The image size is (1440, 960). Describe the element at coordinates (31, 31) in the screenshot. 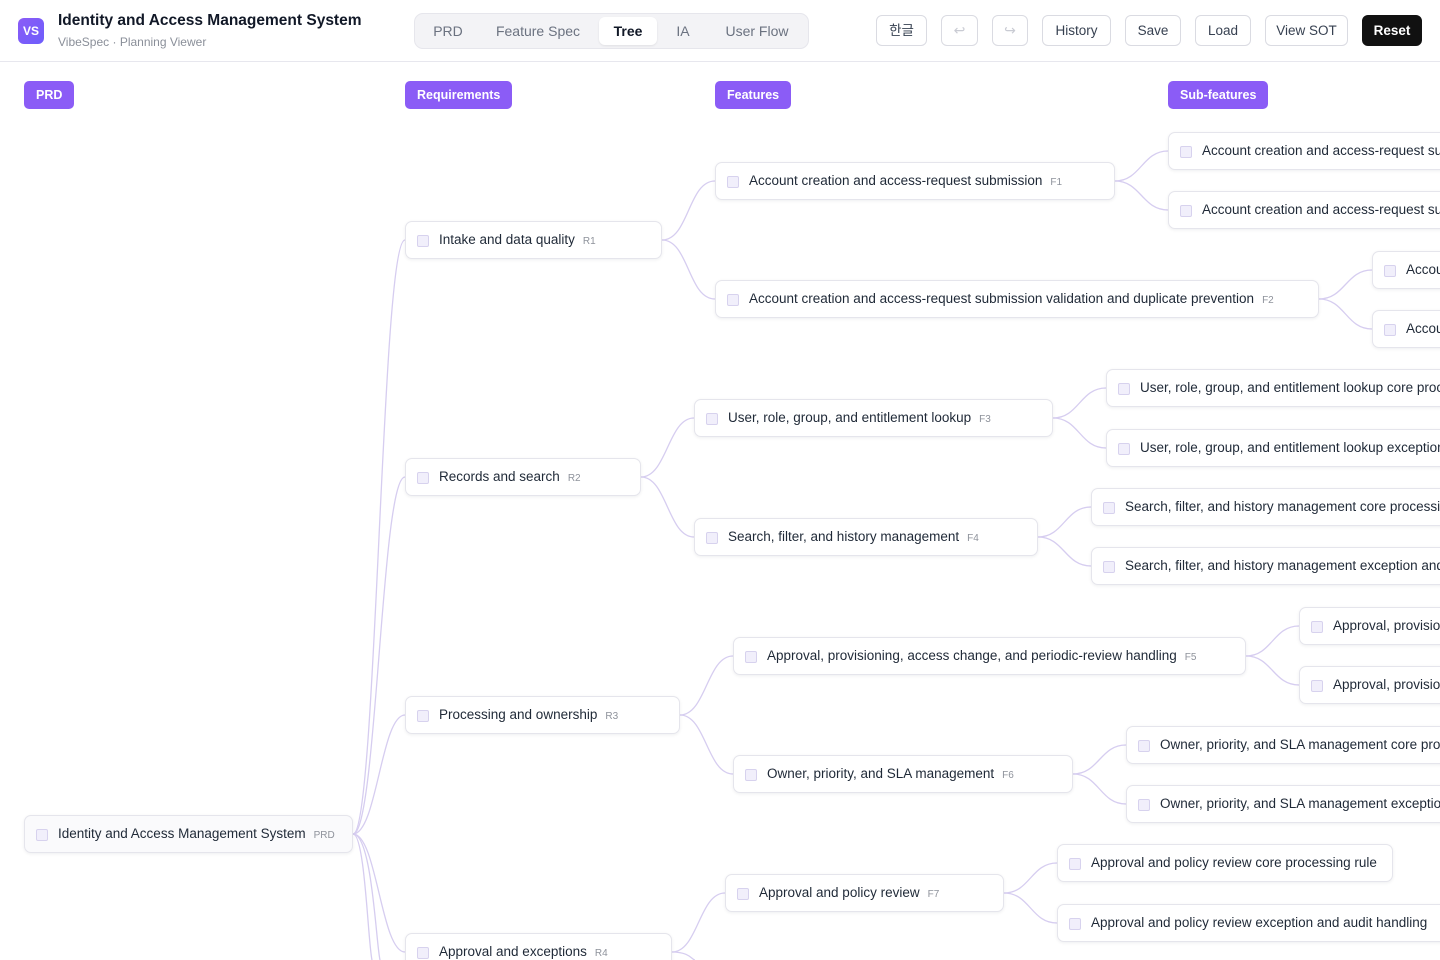

I see `app-logo: VS` at that location.